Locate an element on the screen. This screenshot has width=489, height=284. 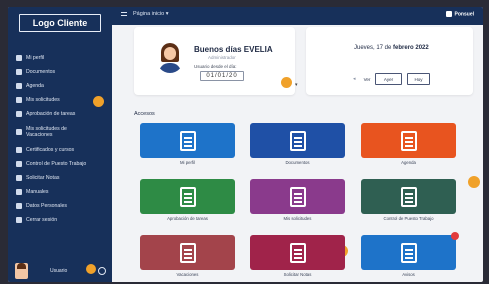
sidebar-item-documents: Documentos is located at coordinates (60, 72).